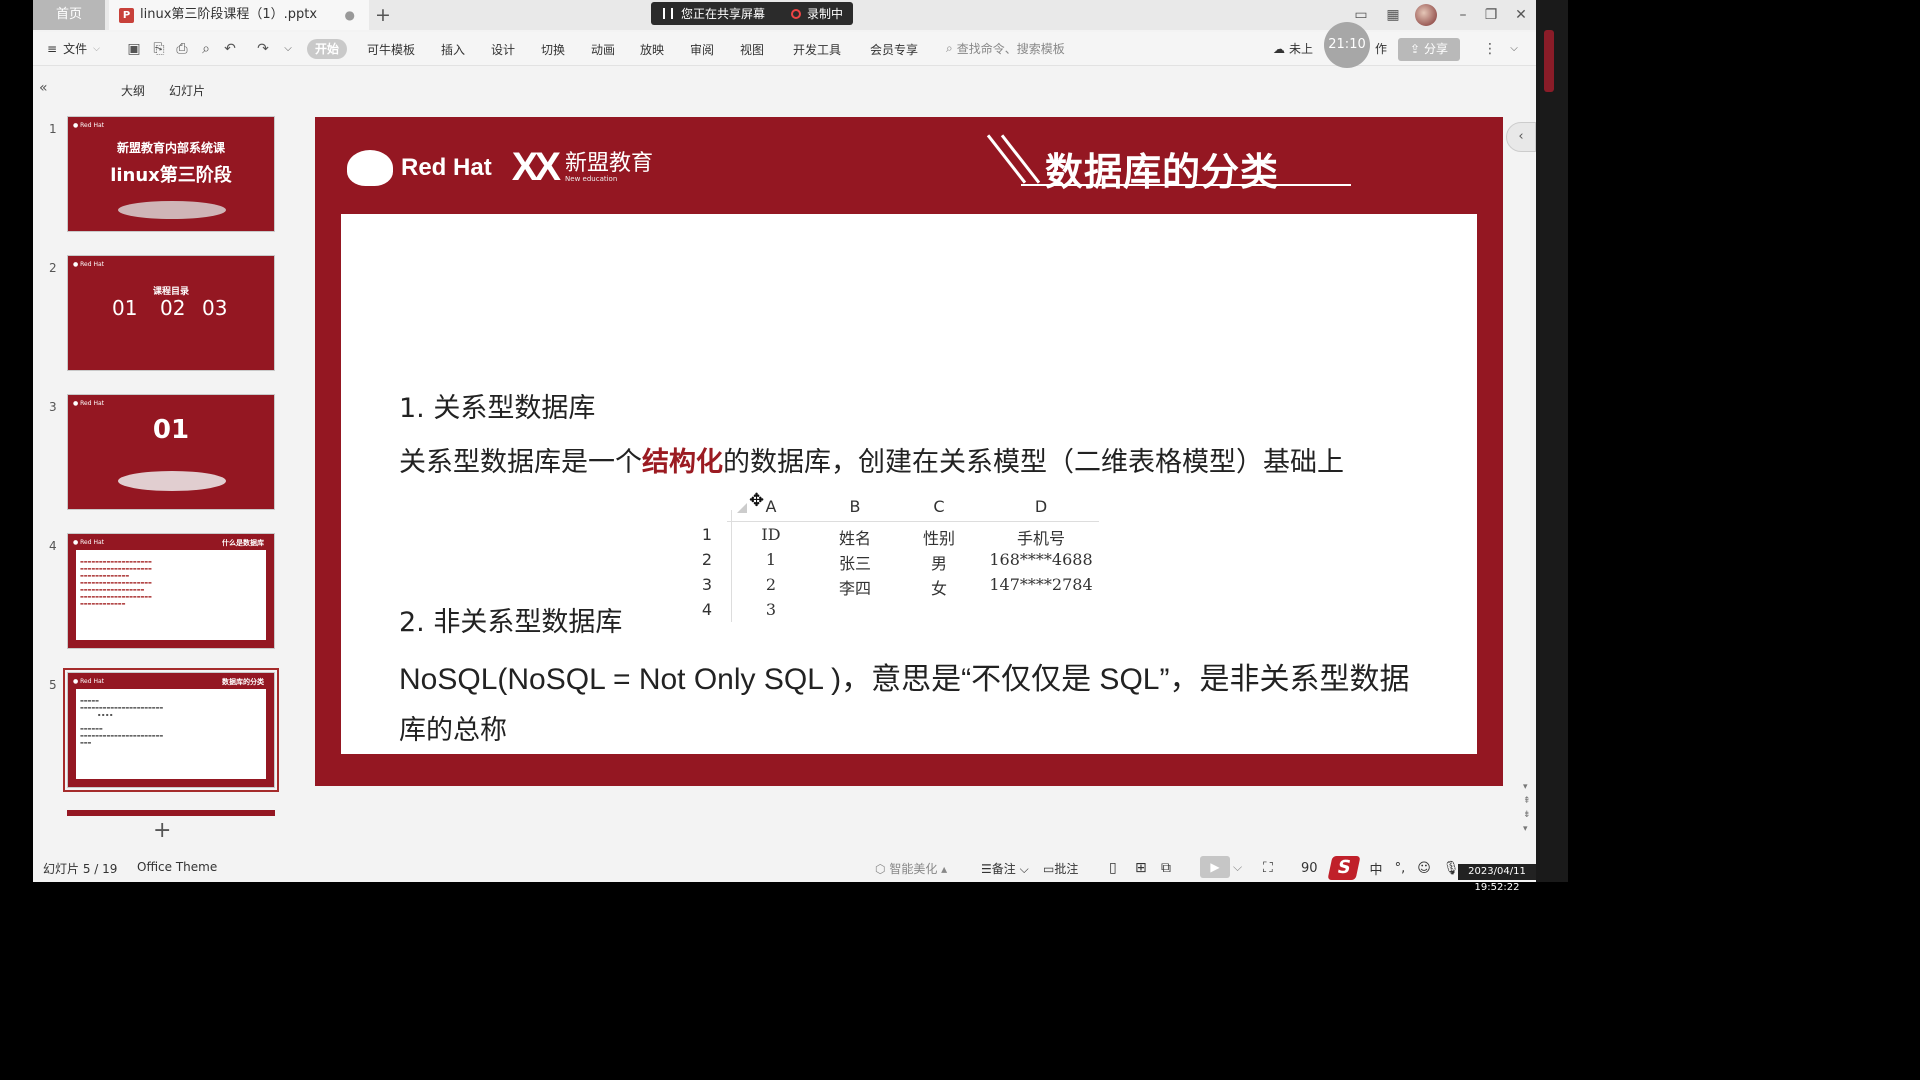 This screenshot has width=1920, height=1080. I want to click on thumb-item: 03, so click(215, 308).